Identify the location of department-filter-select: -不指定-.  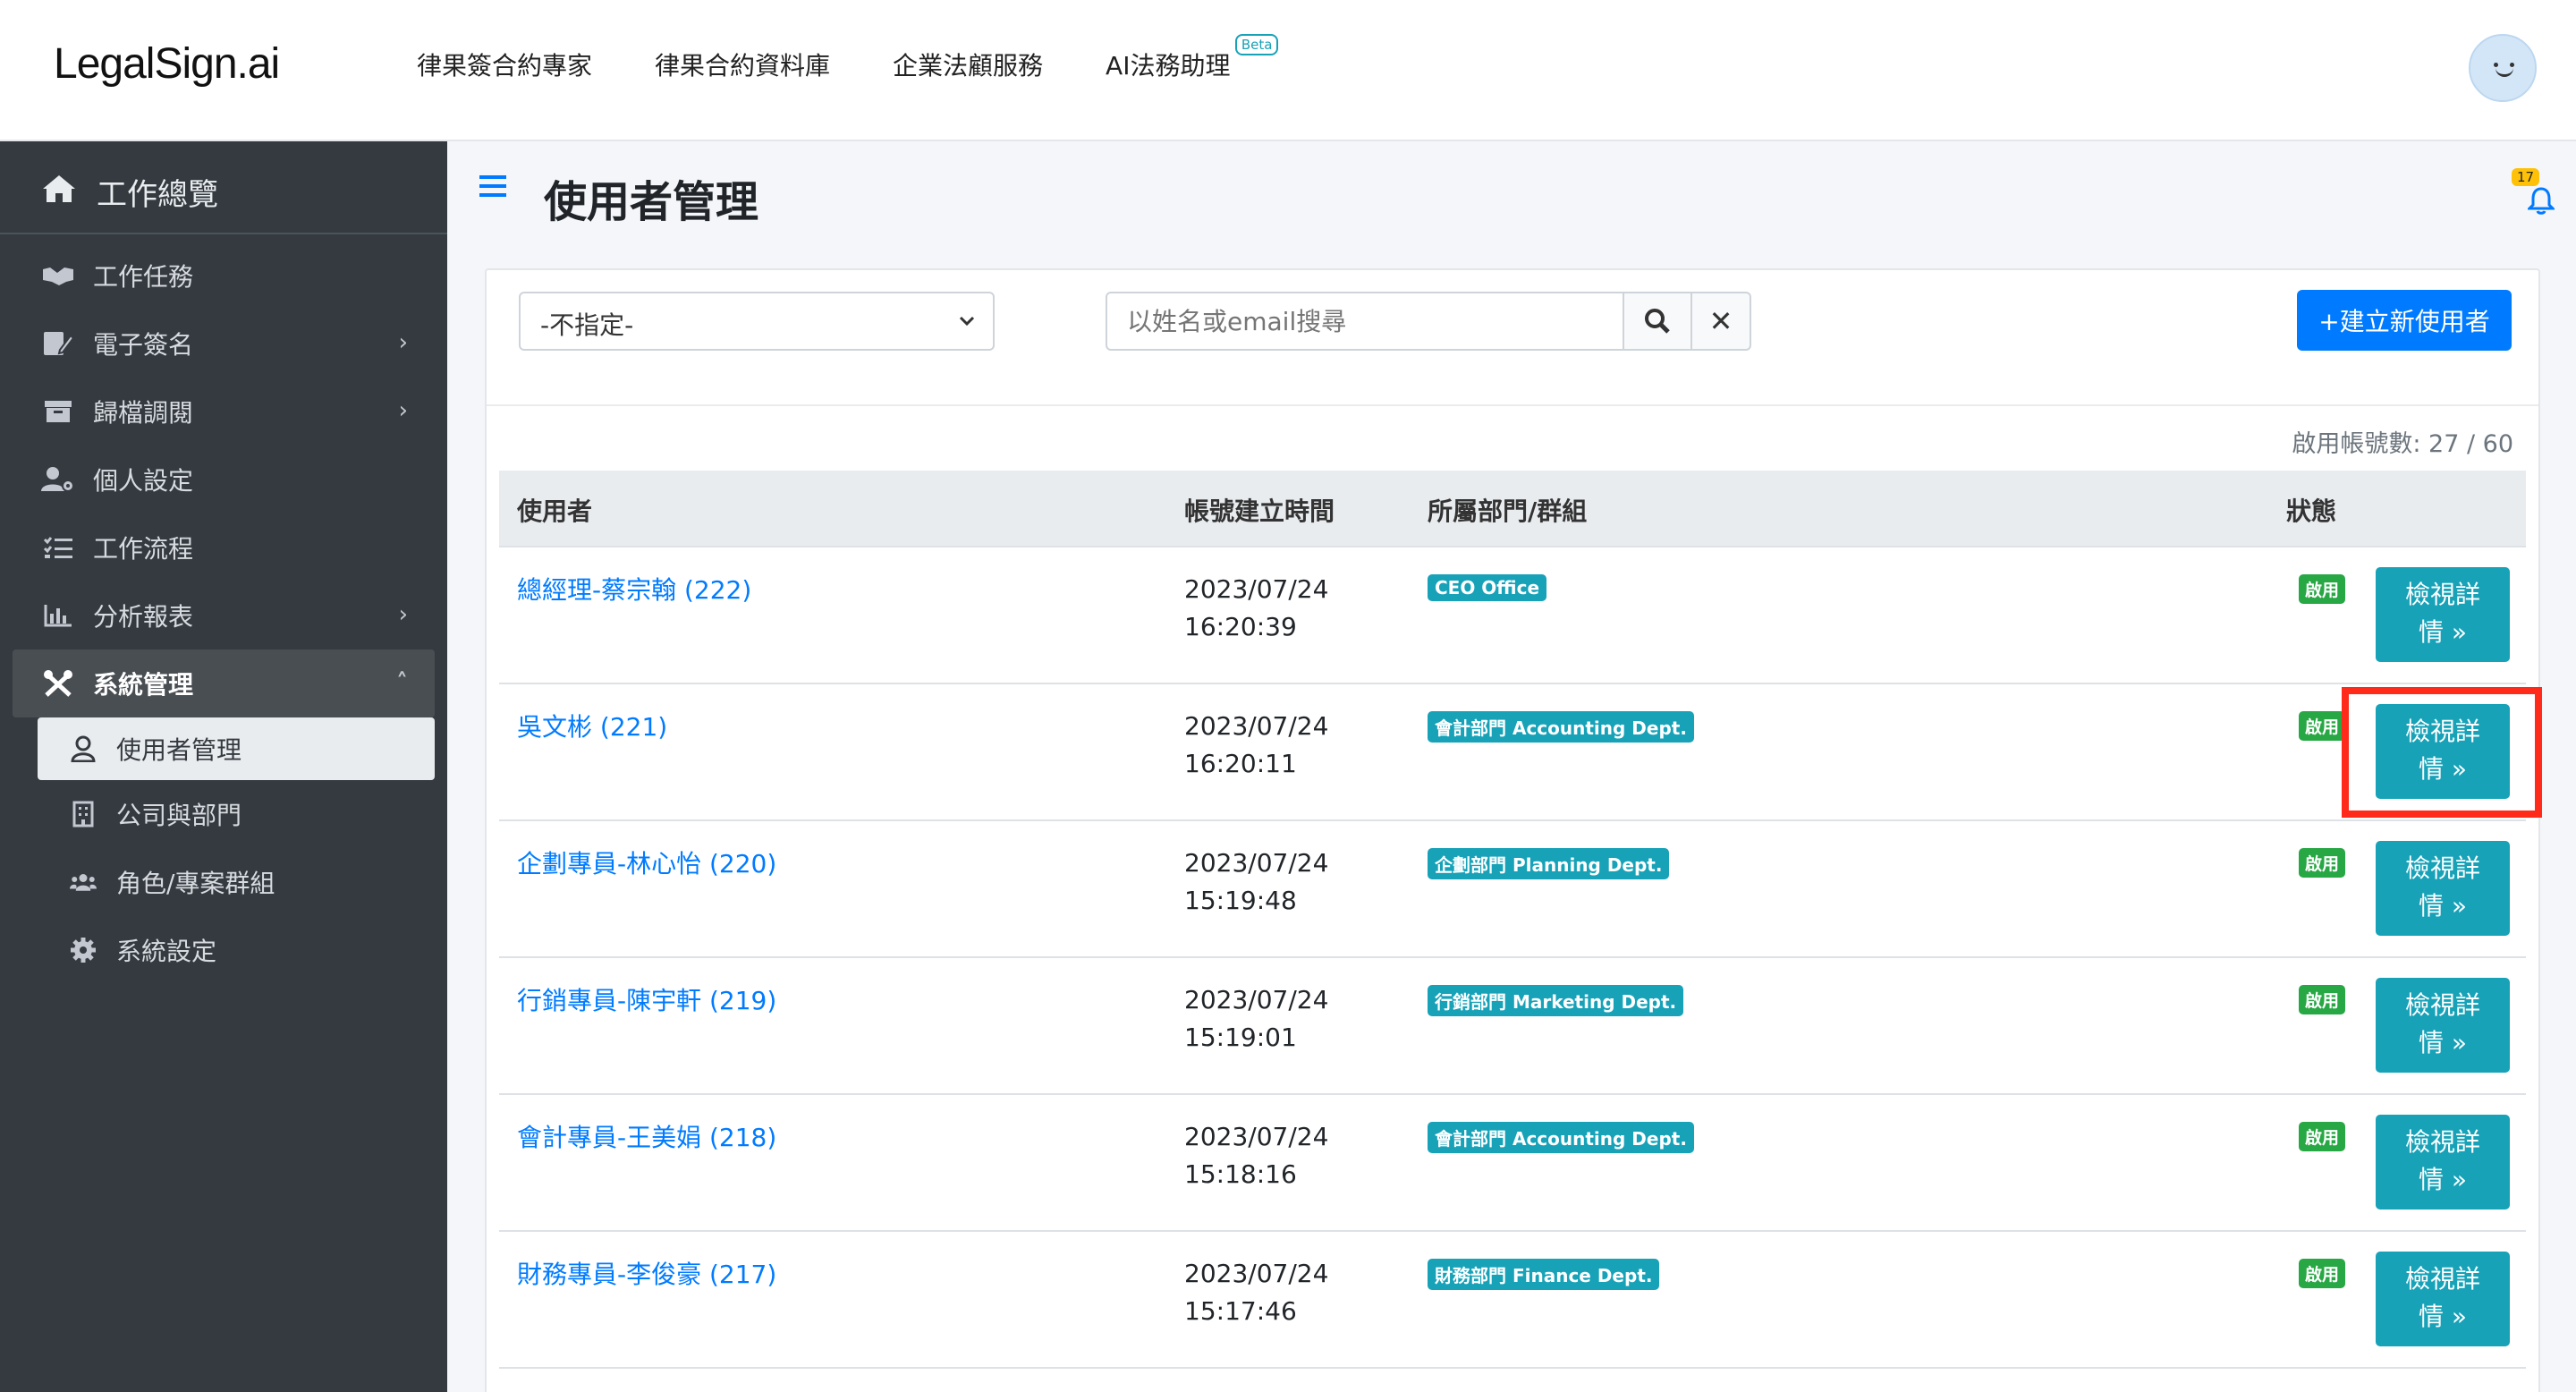
(757, 321).